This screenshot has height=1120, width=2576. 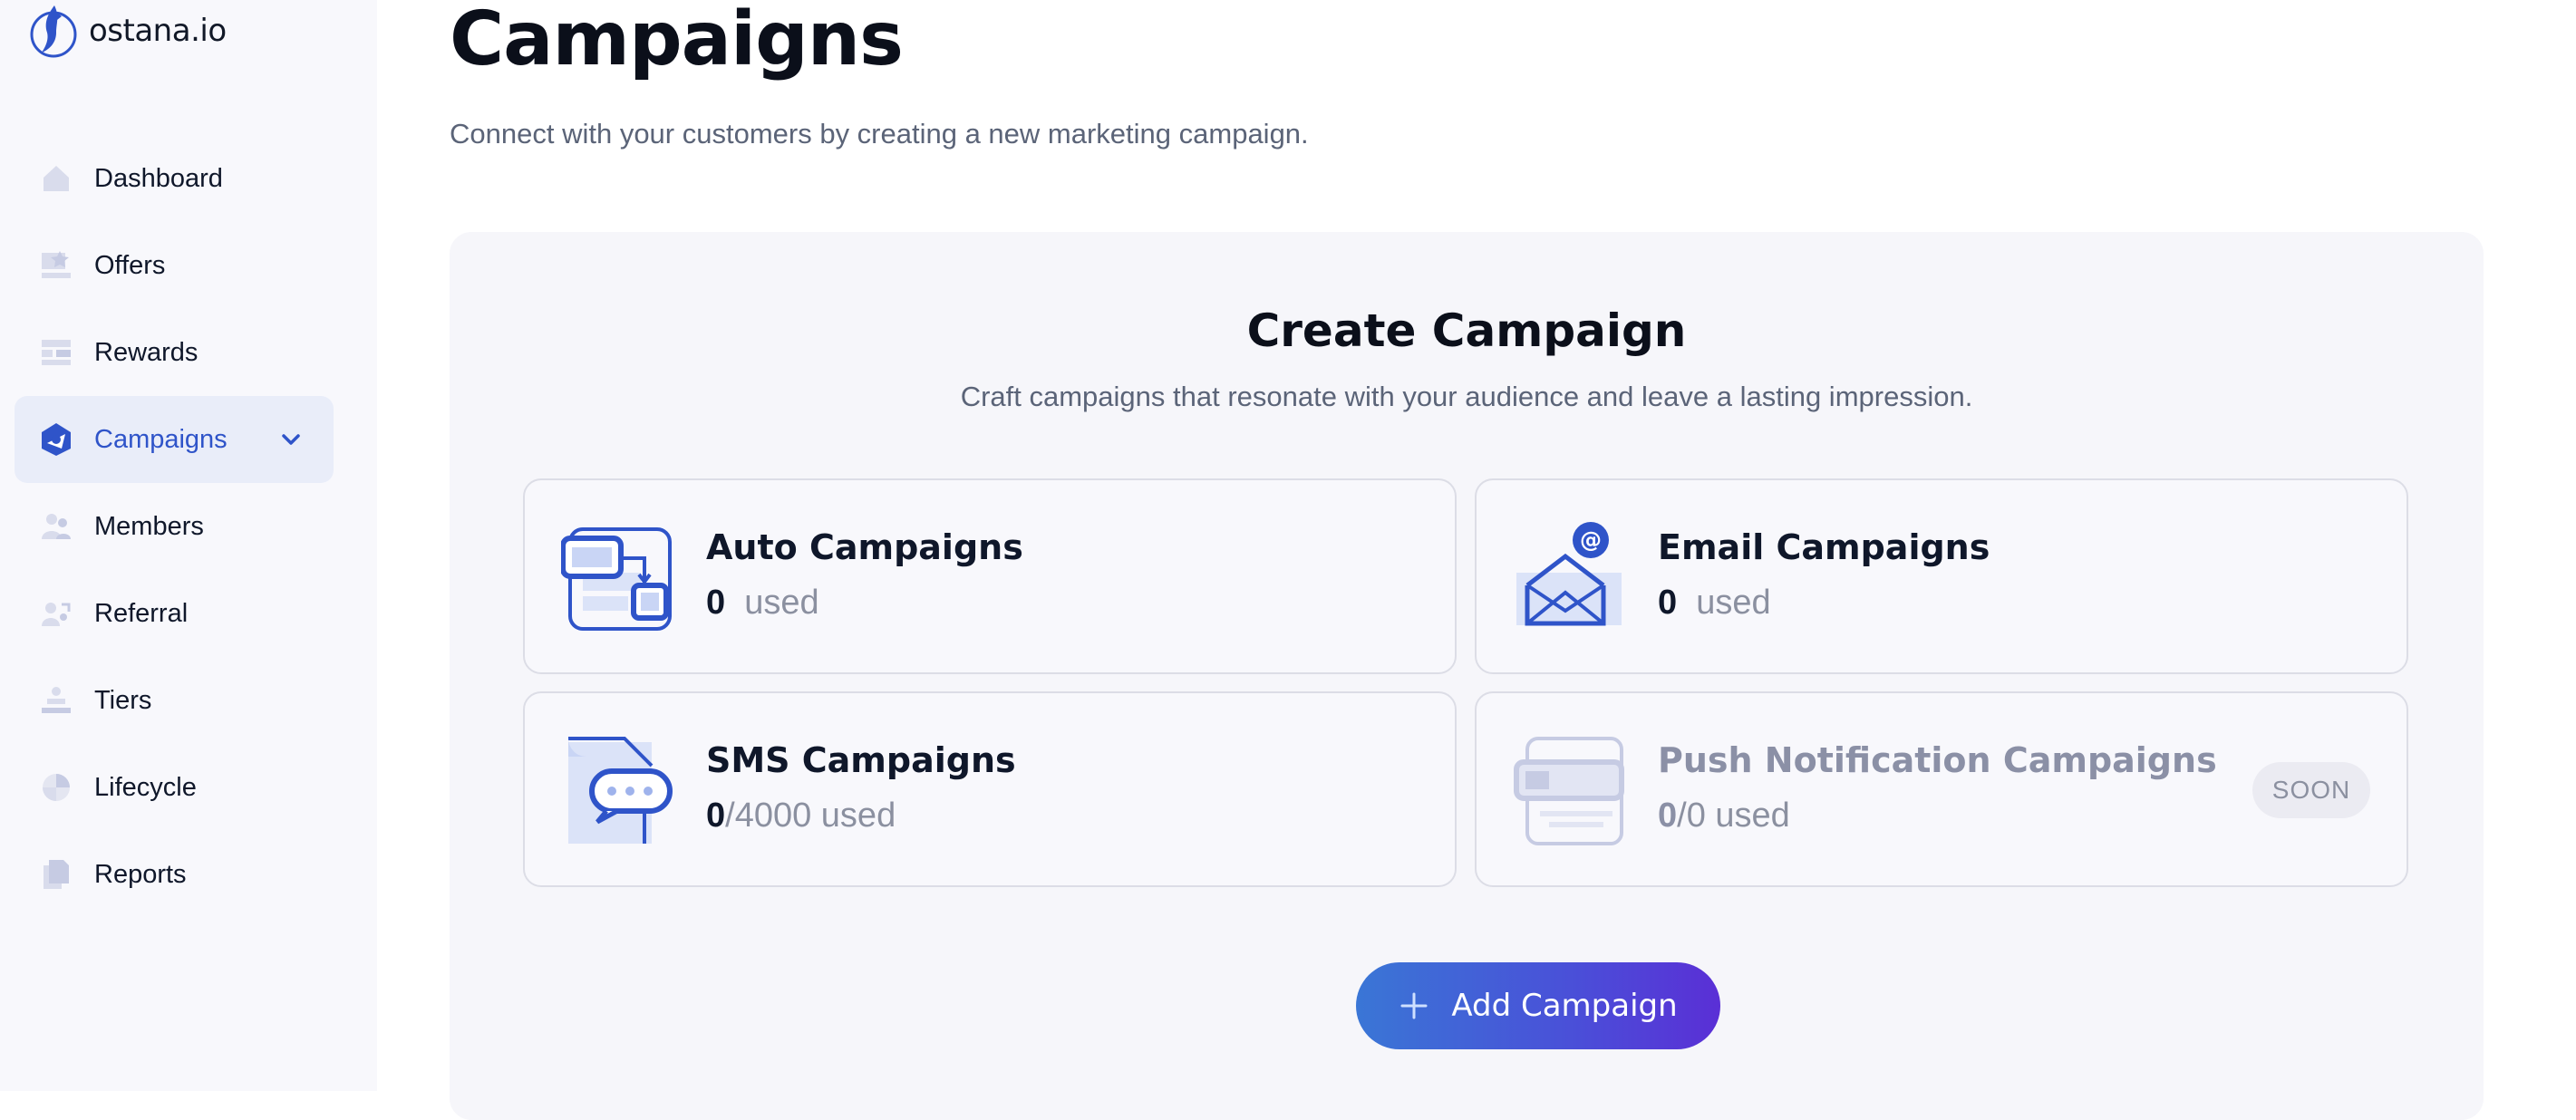 What do you see at coordinates (56, 700) in the screenshot?
I see `tiers-icon` at bounding box center [56, 700].